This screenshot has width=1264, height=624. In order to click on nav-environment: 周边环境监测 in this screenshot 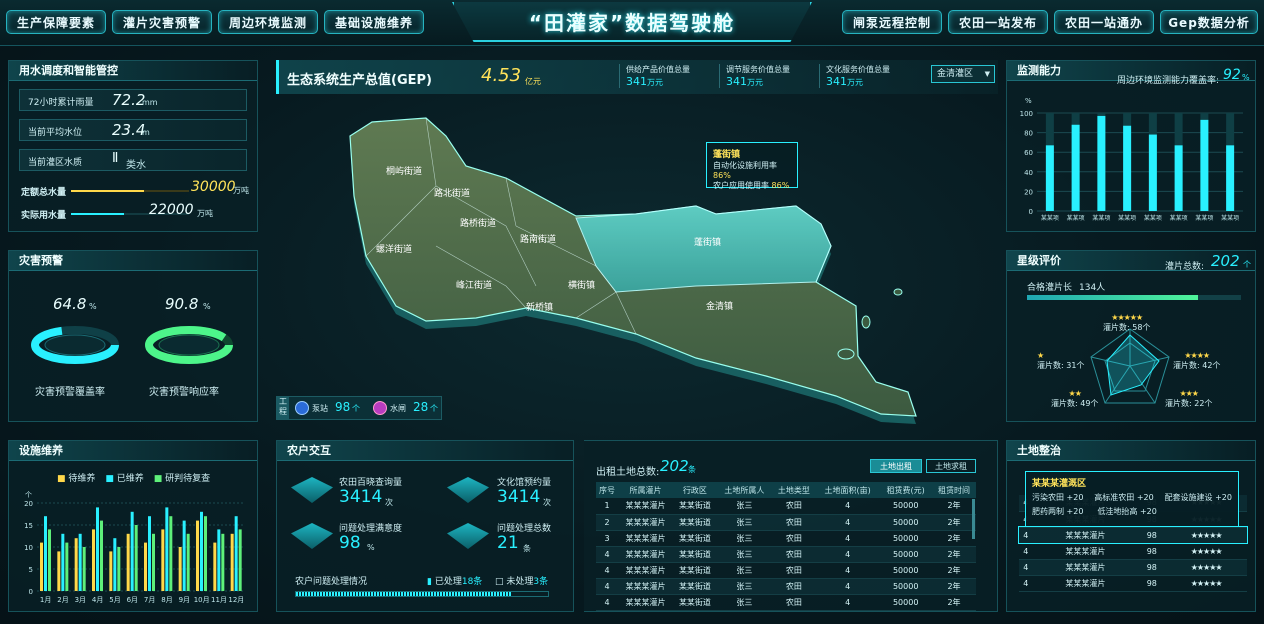, I will do `click(268, 22)`.